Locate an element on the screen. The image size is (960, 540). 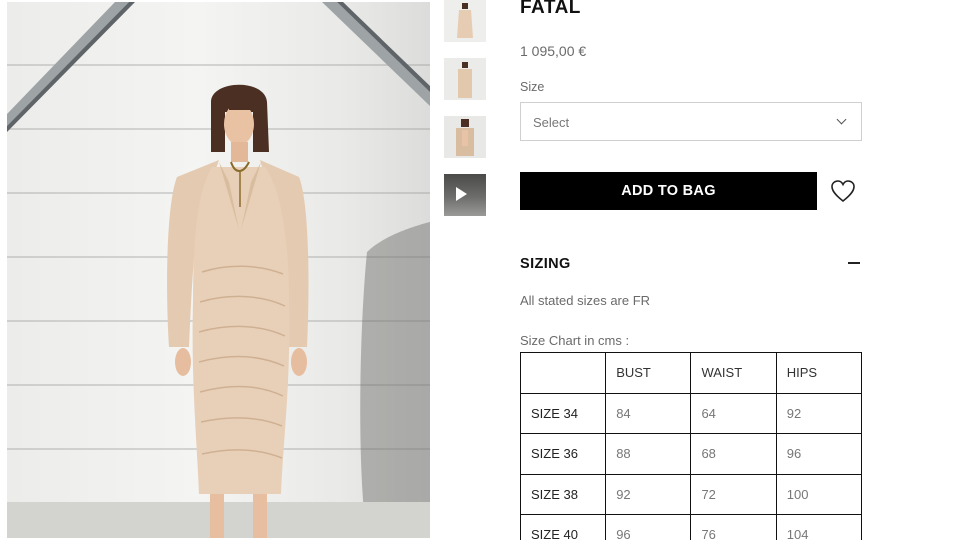
size-chart-row: SIZE 36 88 68 96 is located at coordinates (691, 454).